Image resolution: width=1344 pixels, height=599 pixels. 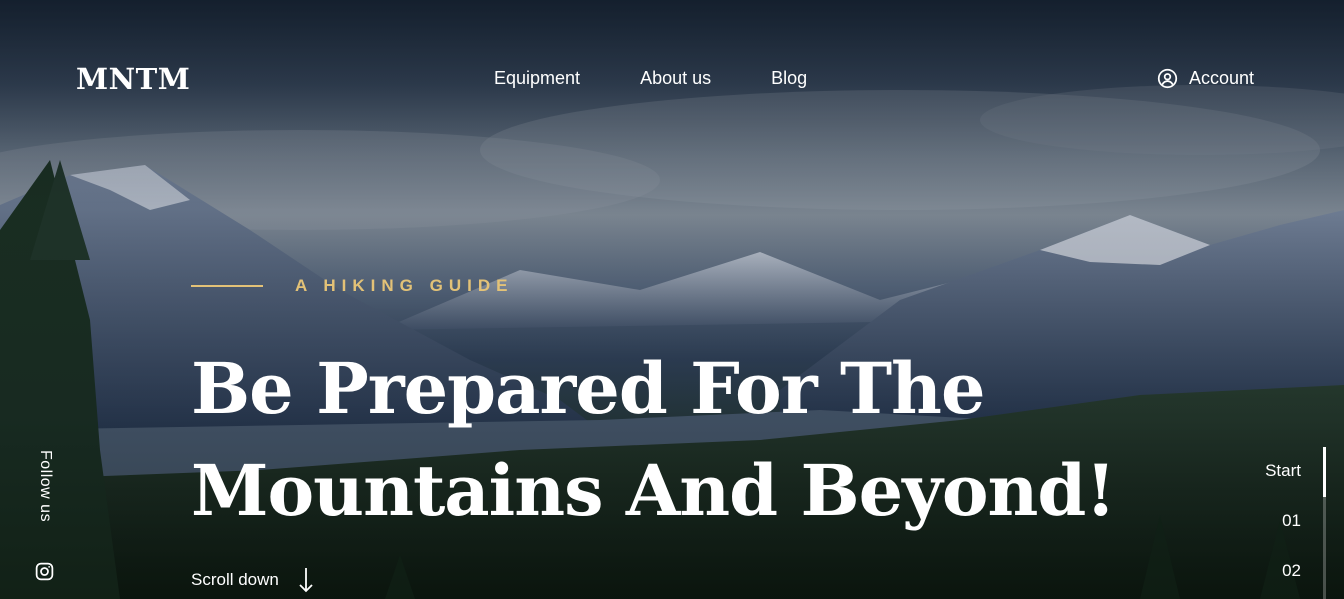 I want to click on slide-02: 02, so click(x=1291, y=571).